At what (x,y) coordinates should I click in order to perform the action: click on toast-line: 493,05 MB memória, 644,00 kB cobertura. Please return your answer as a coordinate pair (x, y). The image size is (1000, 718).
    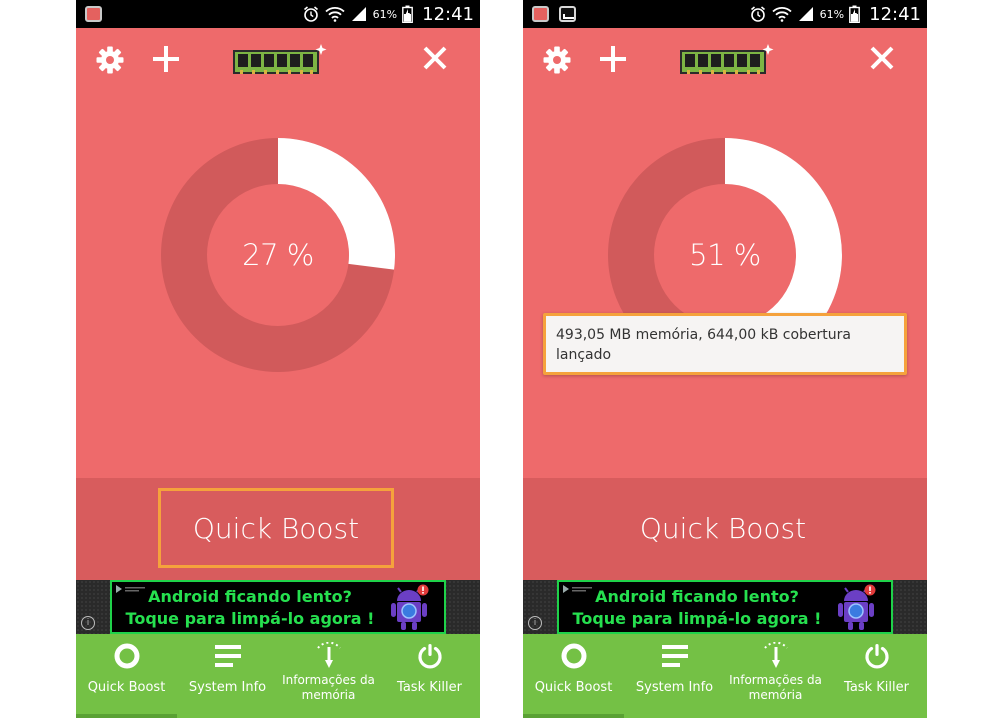
    Looking at the image, I should click on (703, 335).